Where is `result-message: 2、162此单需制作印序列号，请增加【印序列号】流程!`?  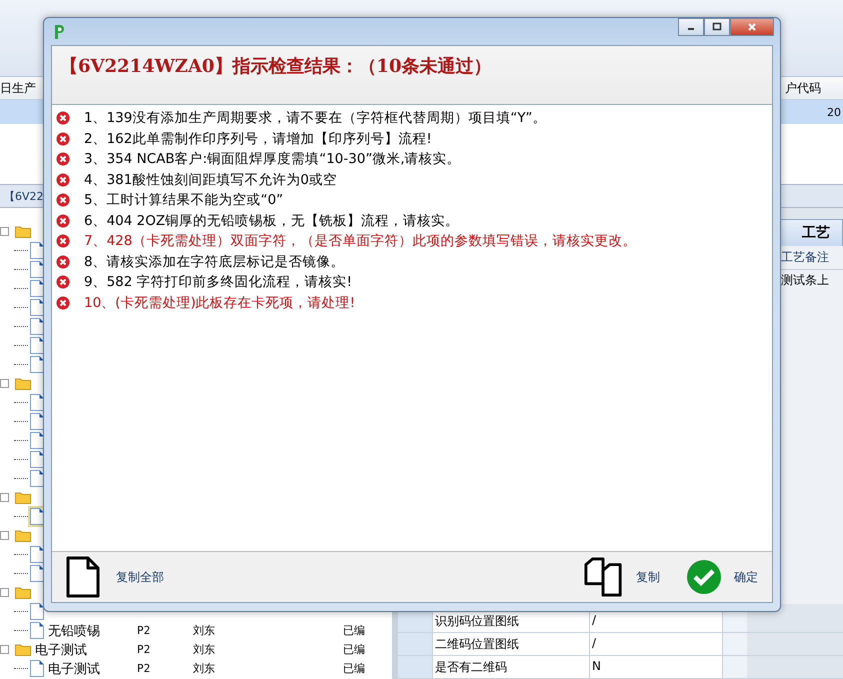
result-message: 2、162此单需制作印序列号，请增加【印序列号】流程! is located at coordinates (258, 139).